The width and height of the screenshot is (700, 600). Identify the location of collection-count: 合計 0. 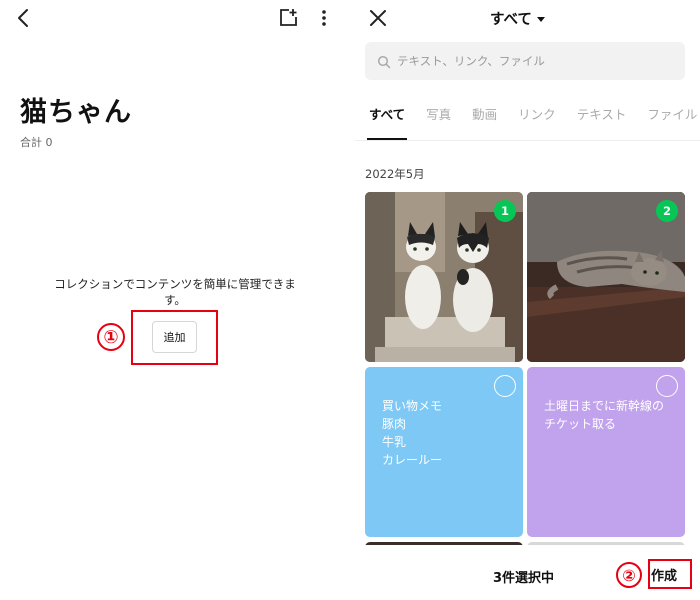
(36, 142).